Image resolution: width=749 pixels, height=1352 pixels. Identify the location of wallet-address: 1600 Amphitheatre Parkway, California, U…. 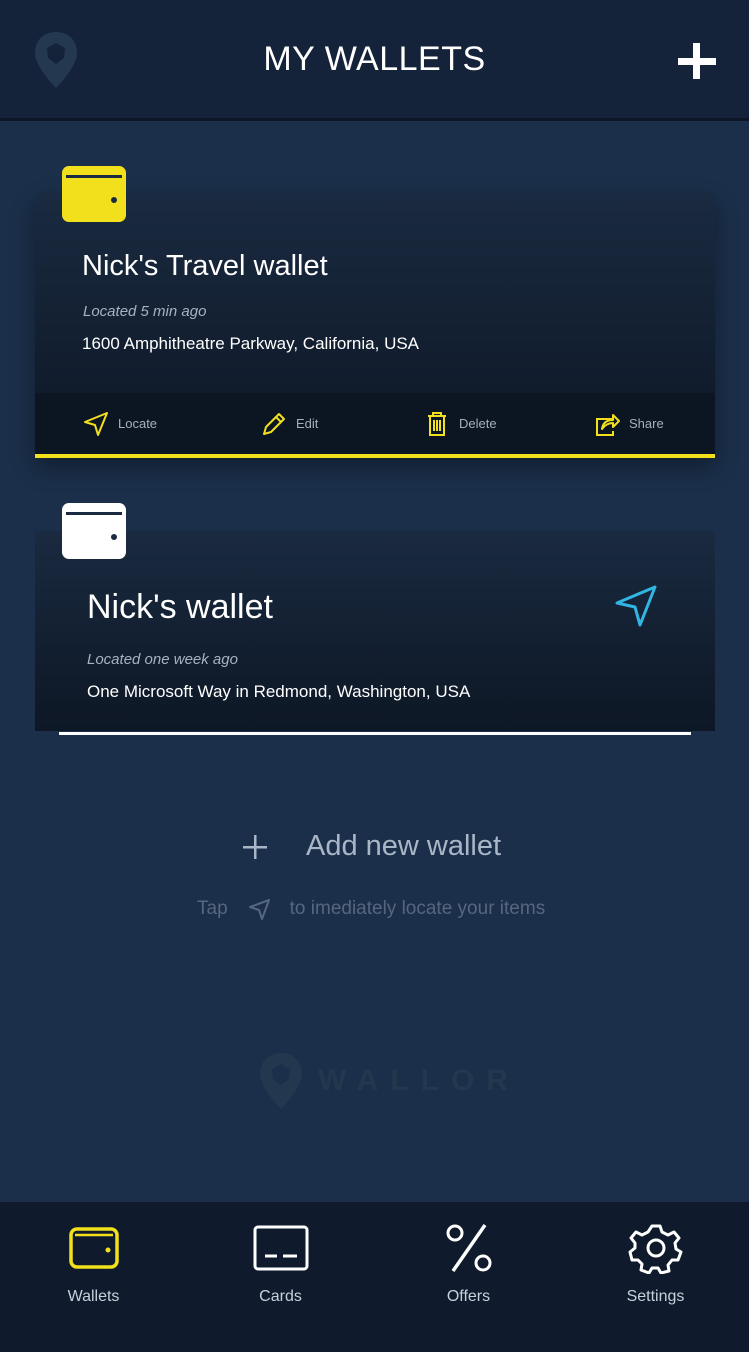
(251, 343).